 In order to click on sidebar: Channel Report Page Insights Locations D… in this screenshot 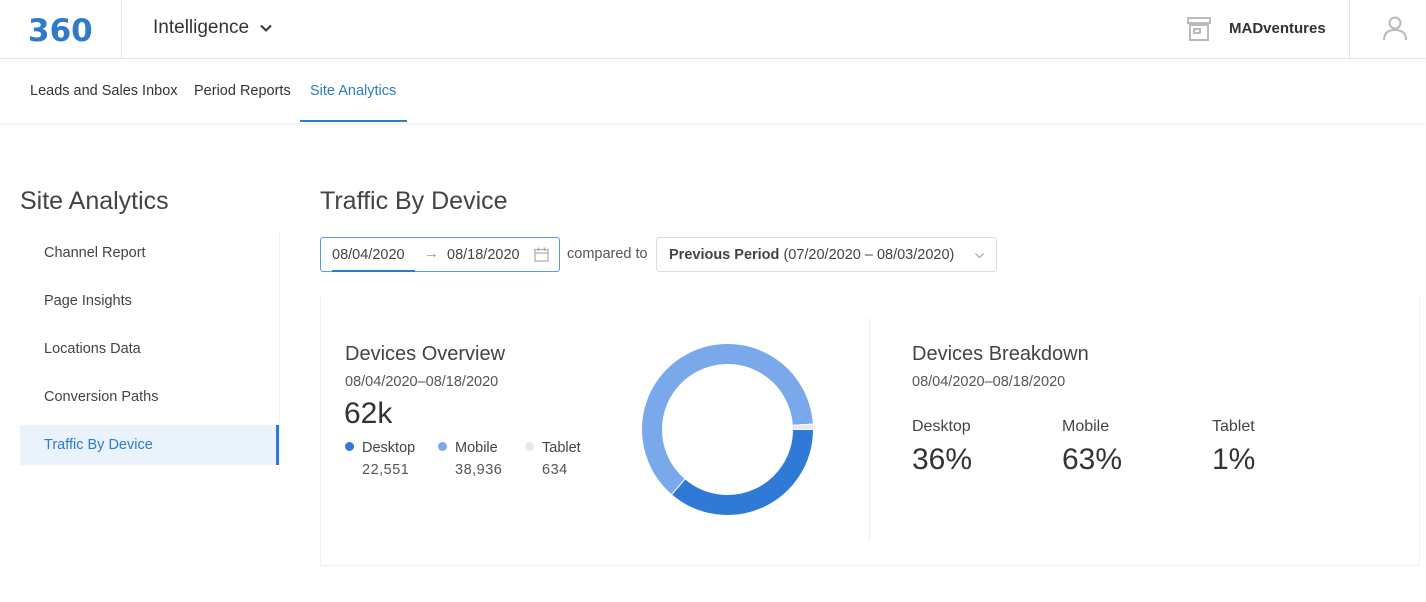, I will do `click(150, 353)`.